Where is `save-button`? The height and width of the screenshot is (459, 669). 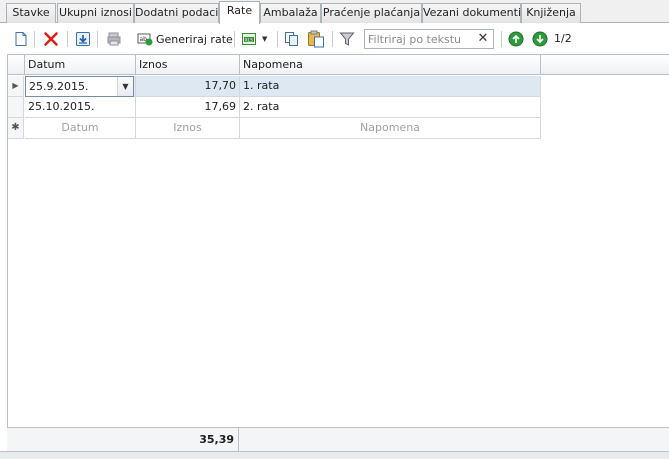 save-button is located at coordinates (83, 39).